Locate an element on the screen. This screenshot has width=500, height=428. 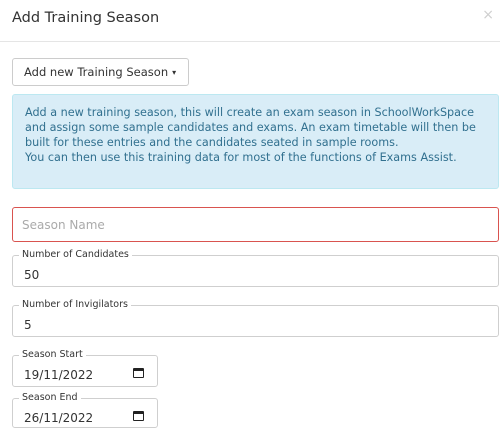
modal-title: Add Training Season is located at coordinates (86, 18).